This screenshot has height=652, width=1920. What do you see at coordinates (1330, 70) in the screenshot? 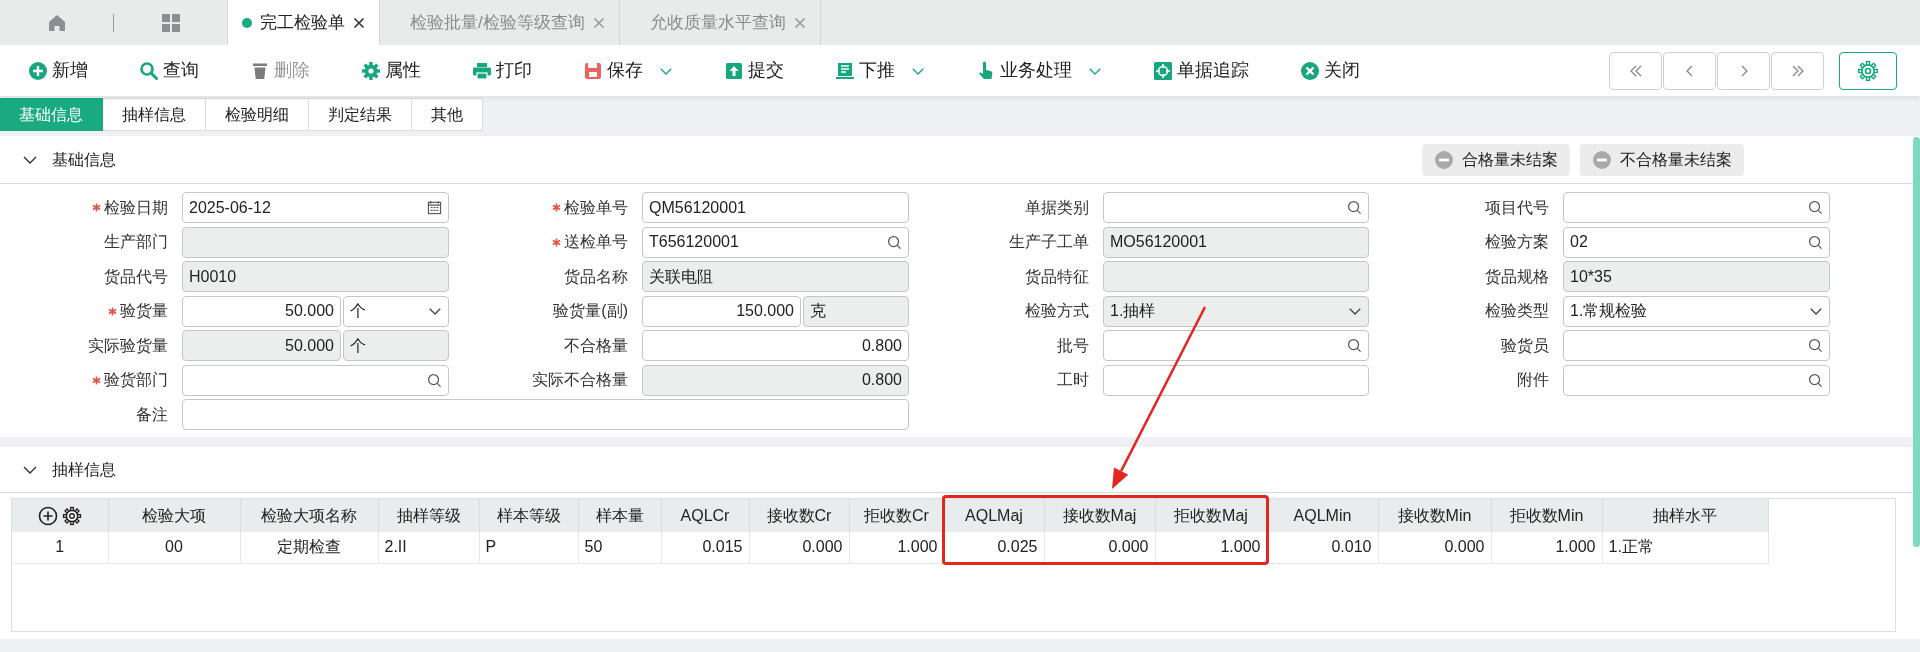
I see `toolbar-button: 关闭` at bounding box center [1330, 70].